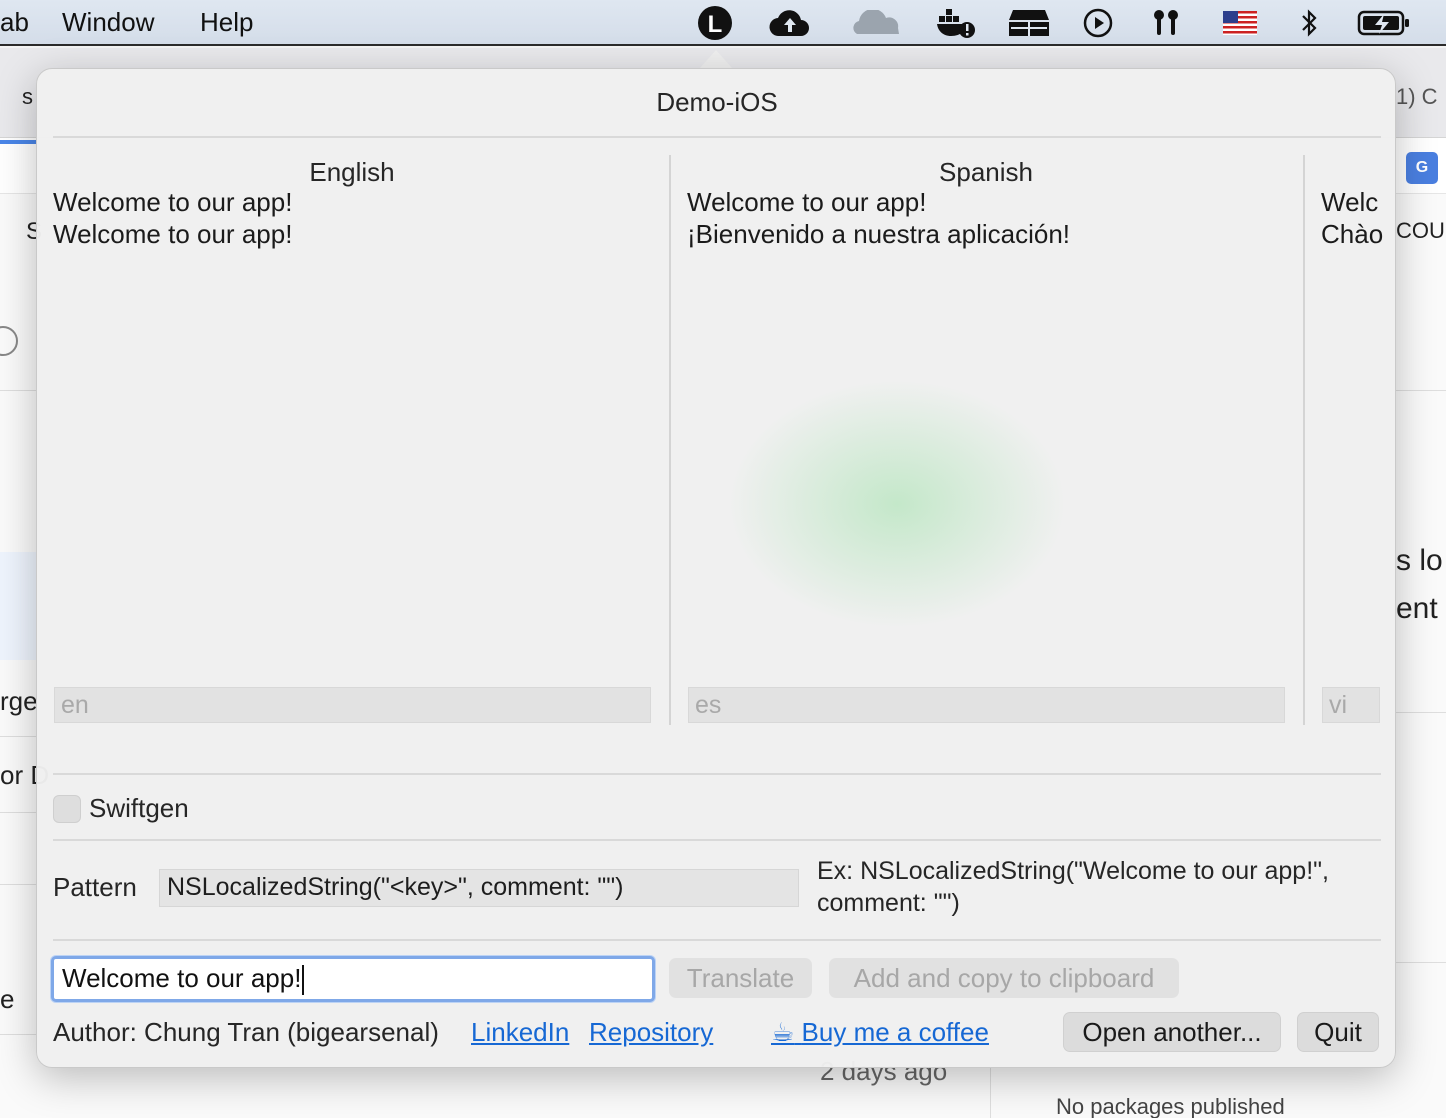  What do you see at coordinates (173, 202) in the screenshot?
I see `english-line-1: Welcome to our app!` at bounding box center [173, 202].